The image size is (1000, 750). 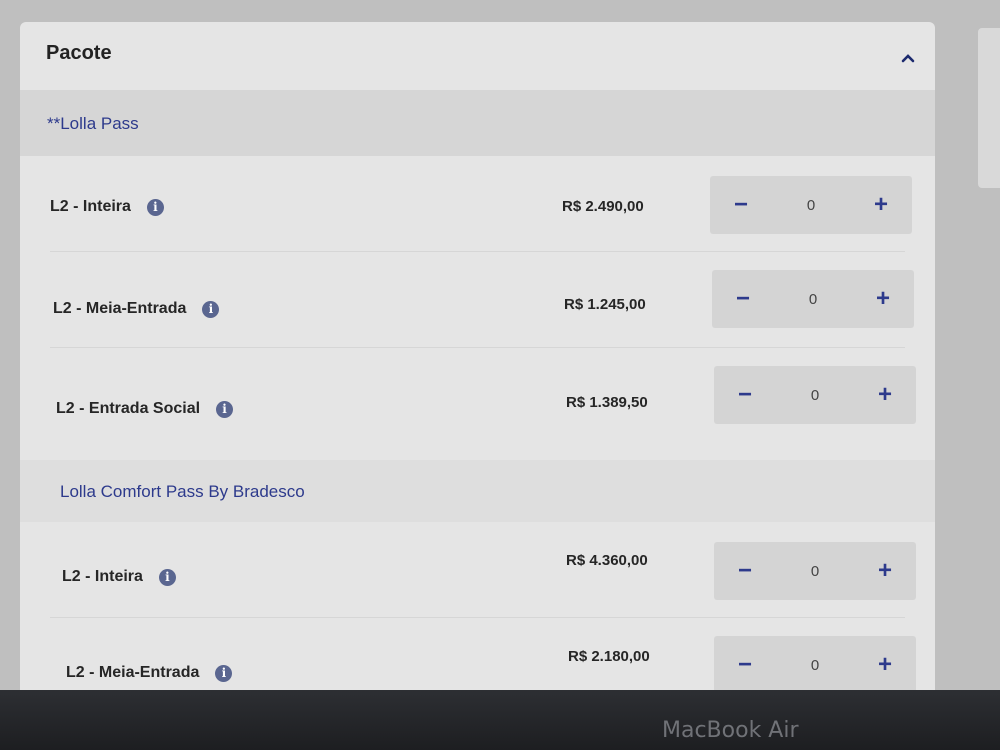 I want to click on section-header-lolla-comfort-pass: Lolla Comfort Pass By Bradesco, so click(x=477, y=491).